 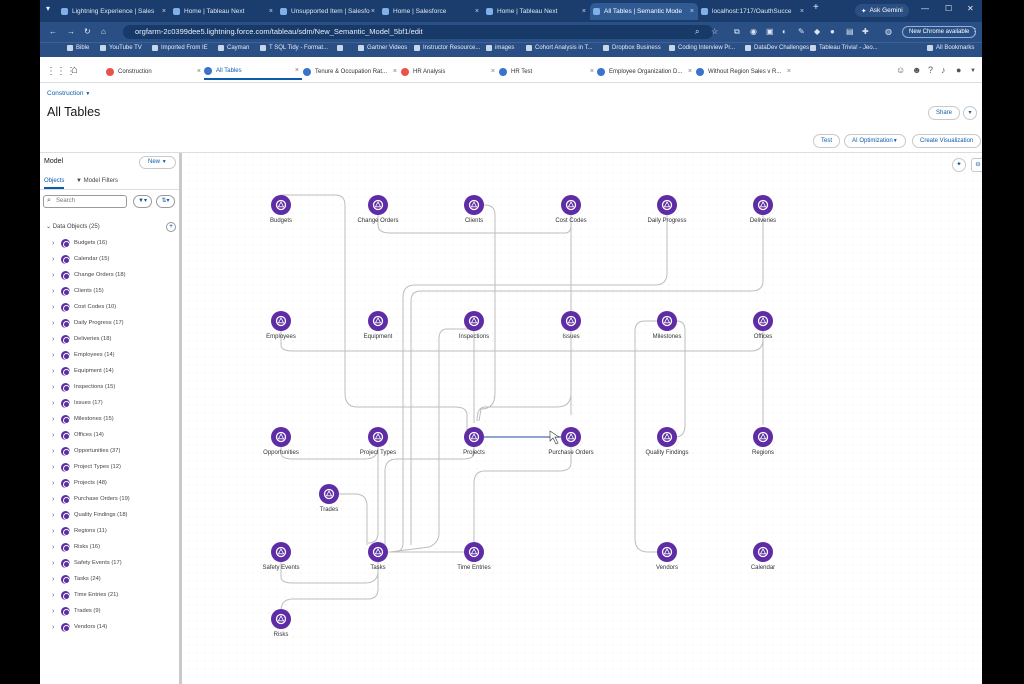 I want to click on ai-sparkle-icon: ✦, so click(x=959, y=165).